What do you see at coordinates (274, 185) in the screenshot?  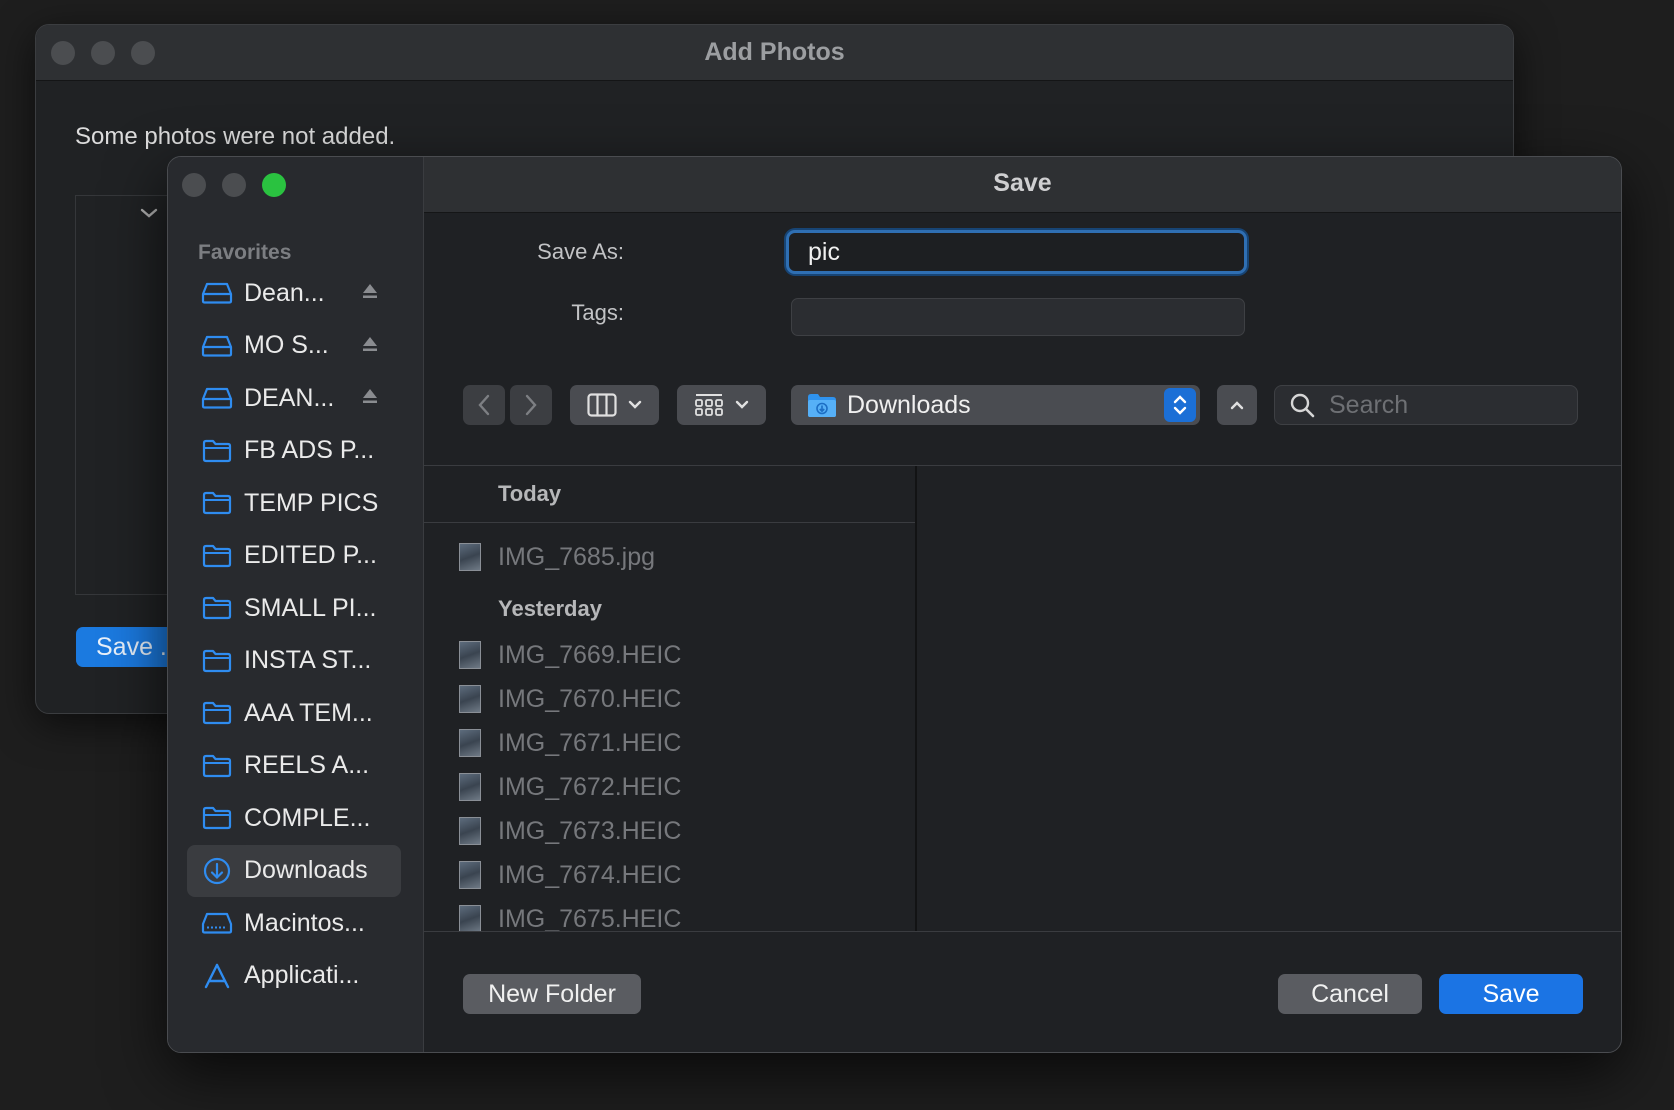 I see `zoom-button` at bounding box center [274, 185].